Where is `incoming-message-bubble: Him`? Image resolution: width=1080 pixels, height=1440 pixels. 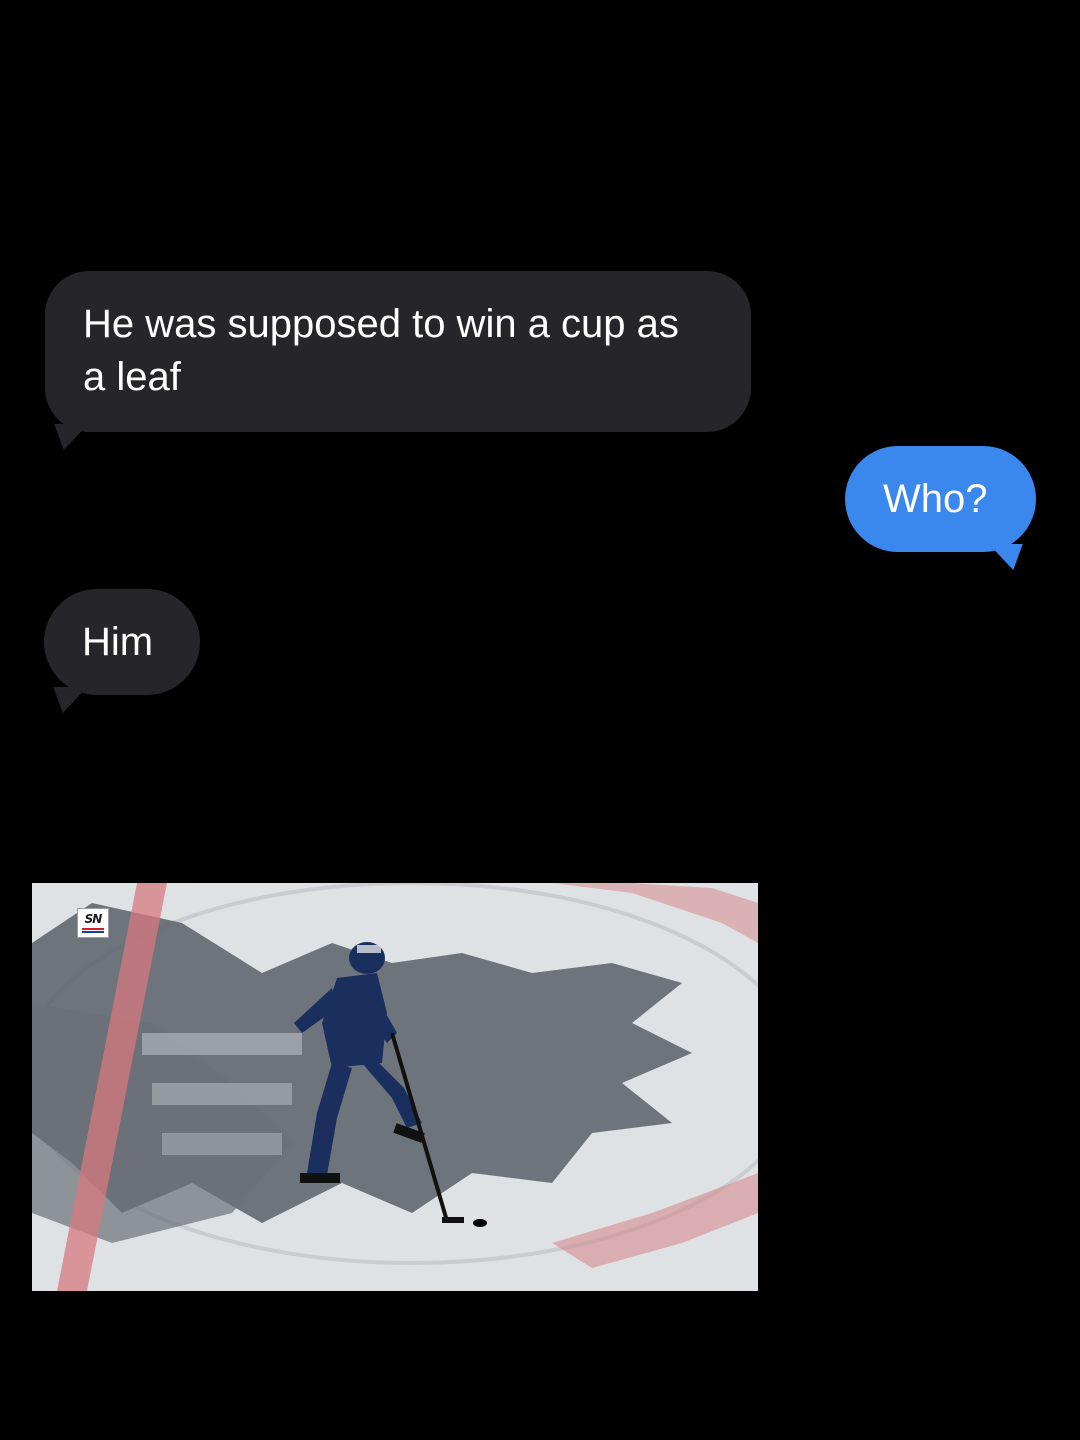 incoming-message-bubble: Him is located at coordinates (122, 651).